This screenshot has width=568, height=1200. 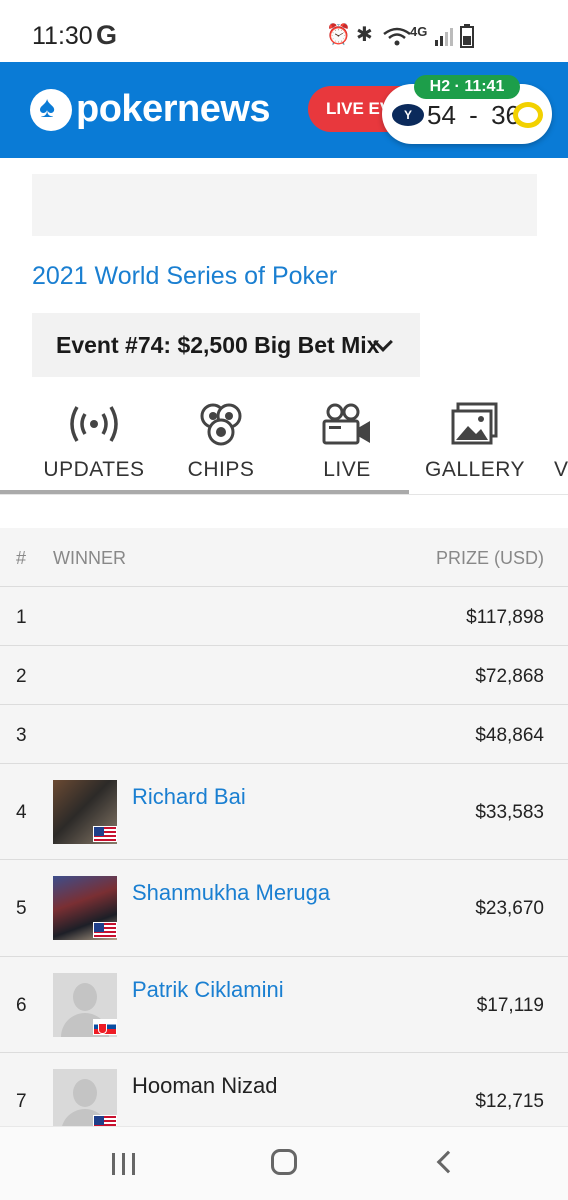 What do you see at coordinates (284, 1004) in the screenshot?
I see `table-row: 6 Patrik Ciklamini $17,119` at bounding box center [284, 1004].